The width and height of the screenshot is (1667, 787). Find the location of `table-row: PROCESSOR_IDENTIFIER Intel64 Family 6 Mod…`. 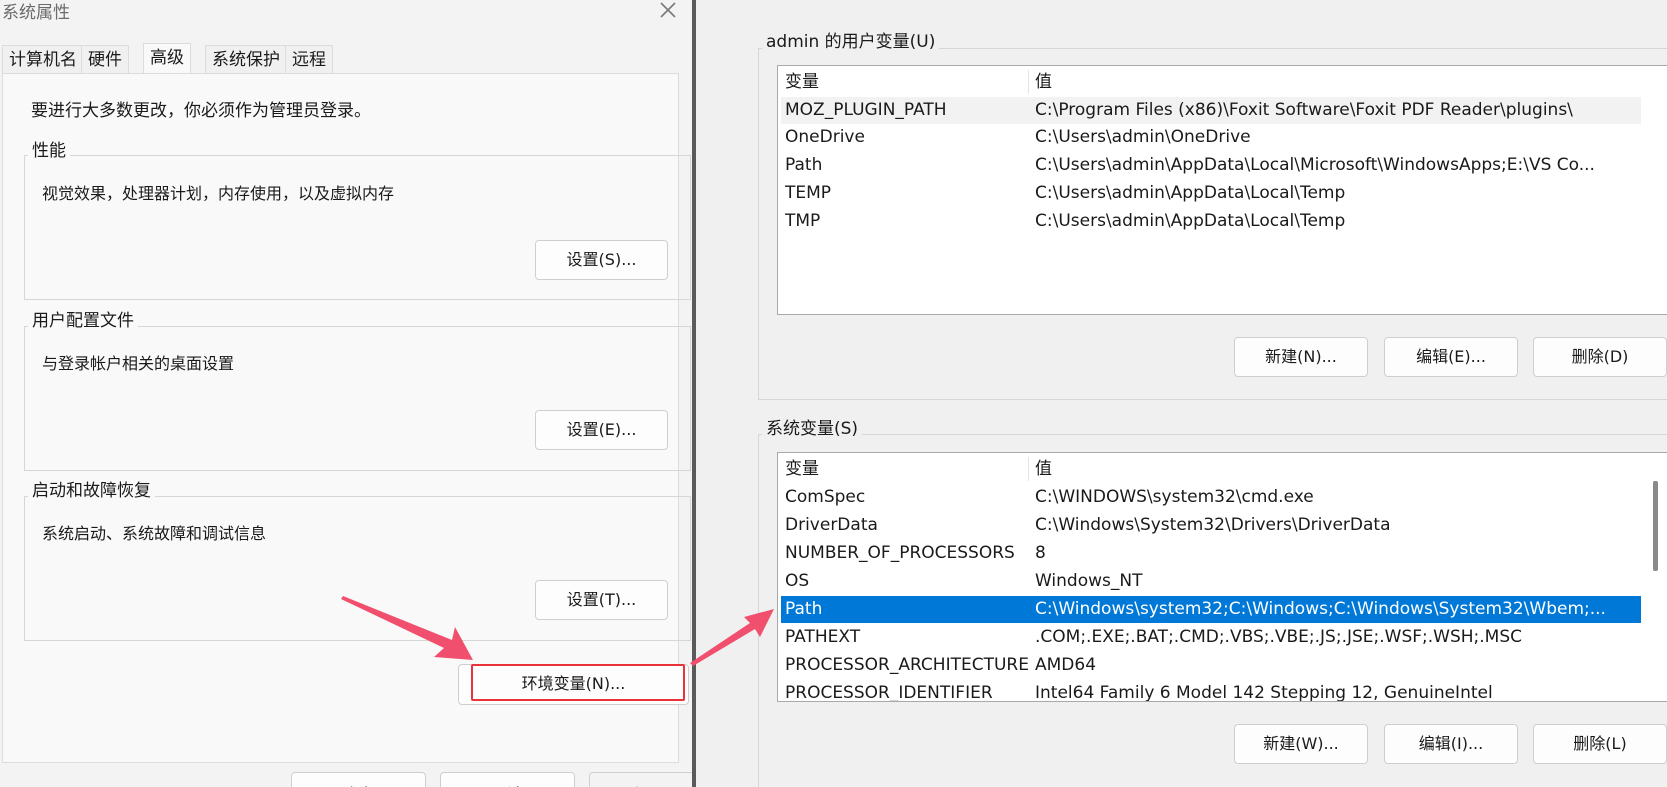

table-row: PROCESSOR_IDENTIFIER Intel64 Family 6 Mod… is located at coordinates (1211, 690).